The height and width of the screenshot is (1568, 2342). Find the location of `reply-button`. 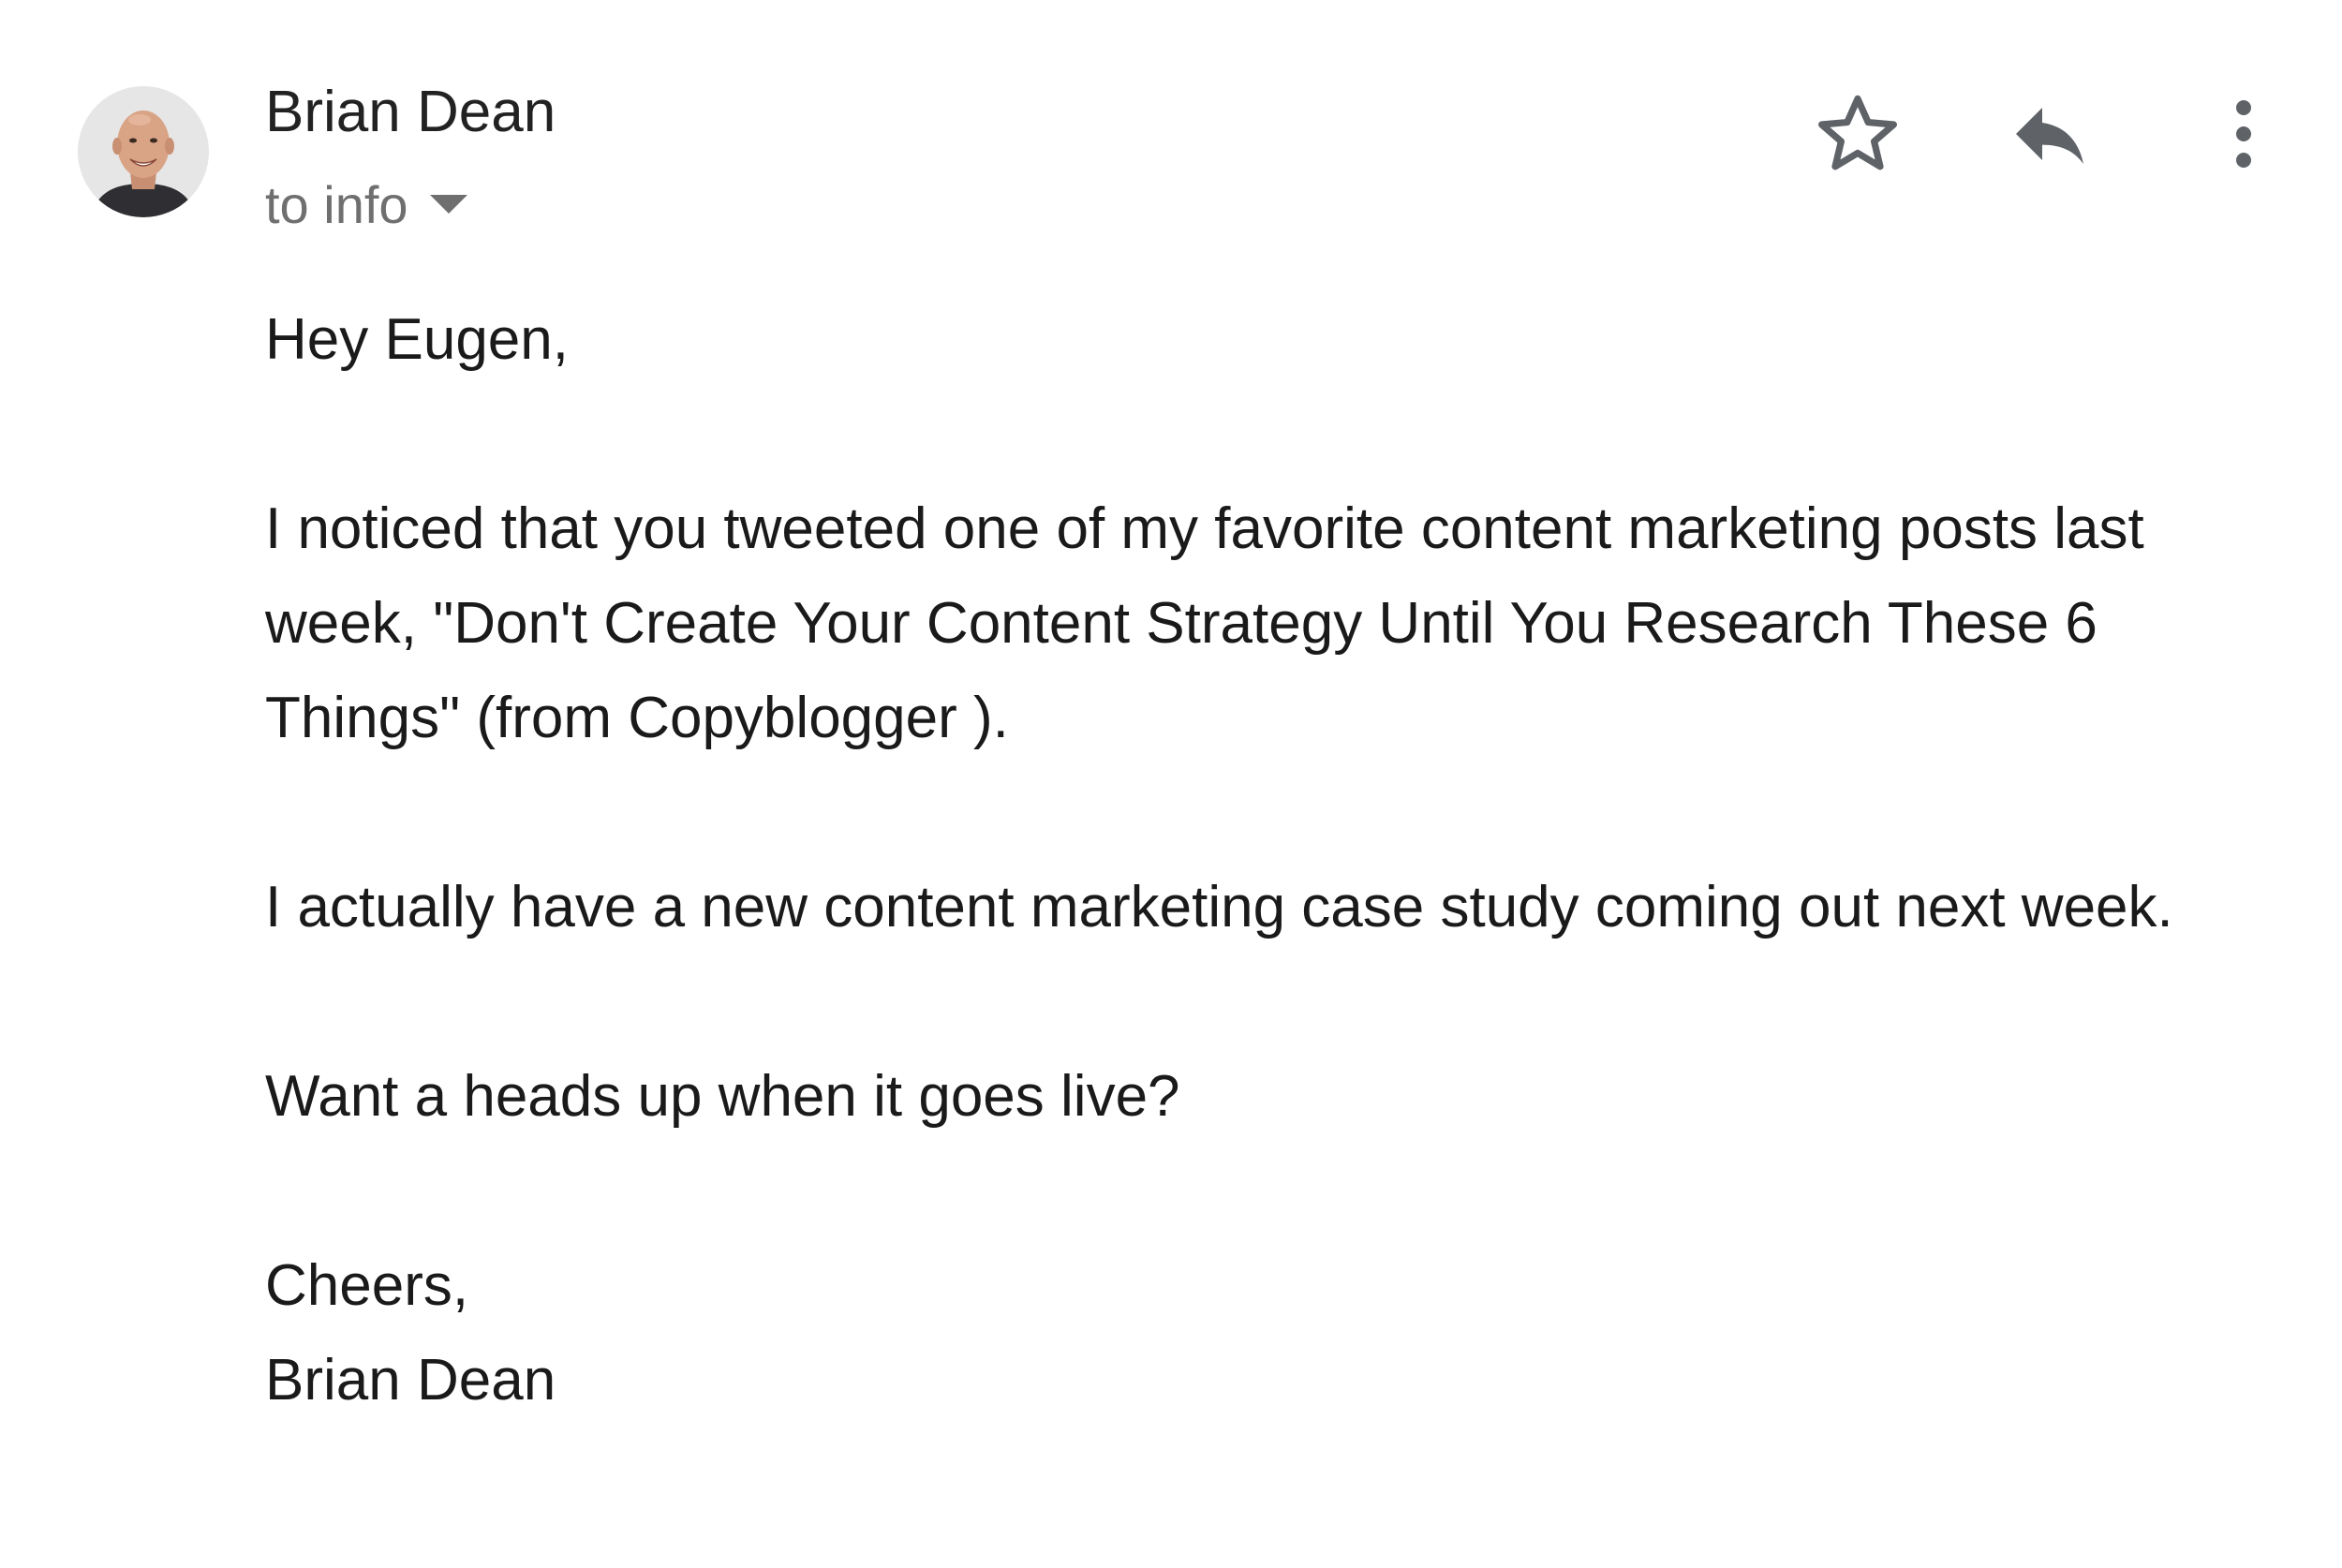

reply-button is located at coordinates (2049, 133).